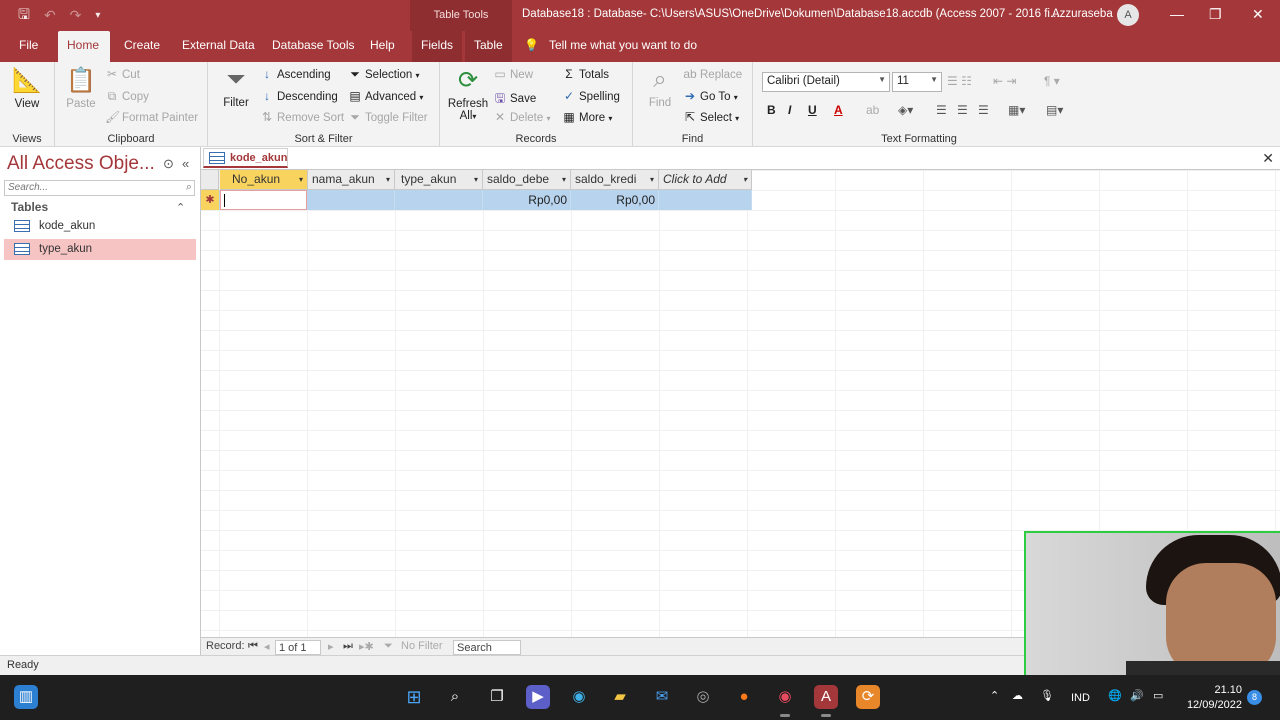 The height and width of the screenshot is (720, 1280). I want to click on battery-icon: ▭, so click(1158, 704).